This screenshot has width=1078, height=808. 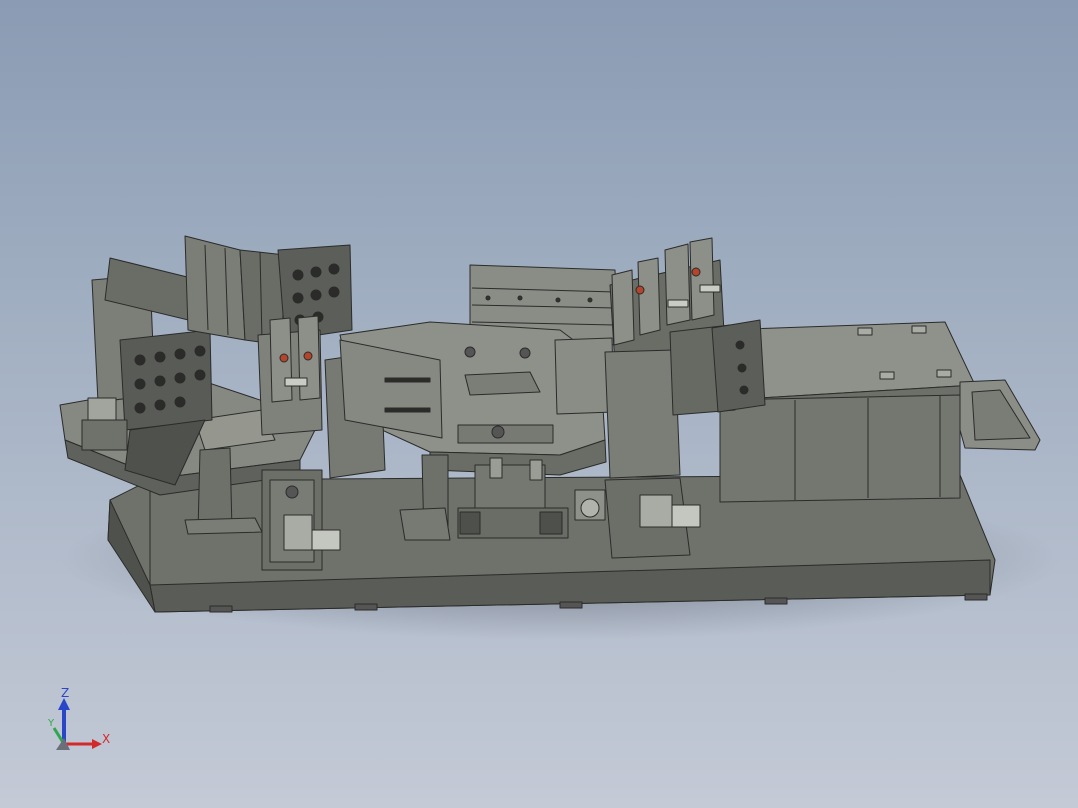 I want to click on y-axis-label: Y, so click(x=51, y=723).